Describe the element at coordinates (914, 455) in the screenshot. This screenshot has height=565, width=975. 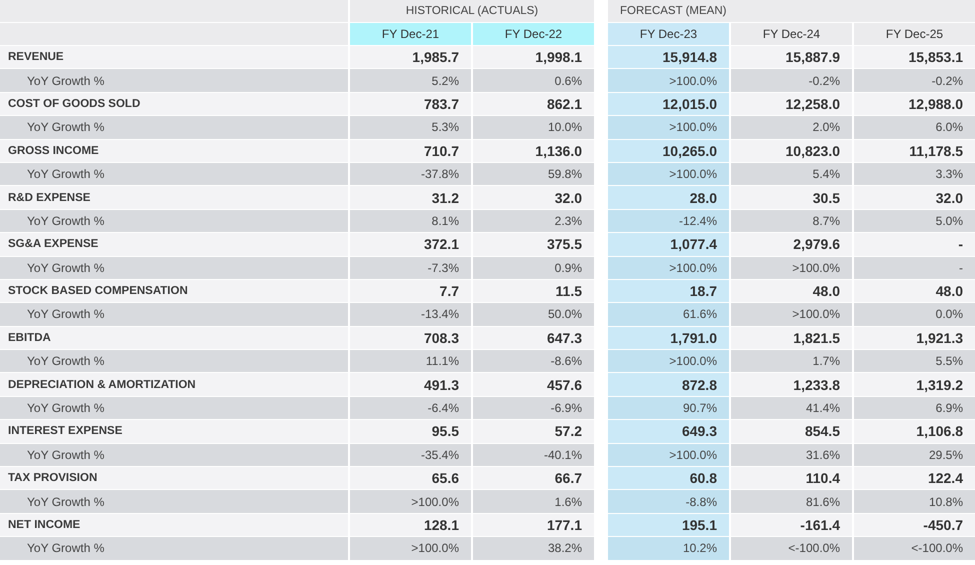
I see `table-cell: 29.5%` at that location.